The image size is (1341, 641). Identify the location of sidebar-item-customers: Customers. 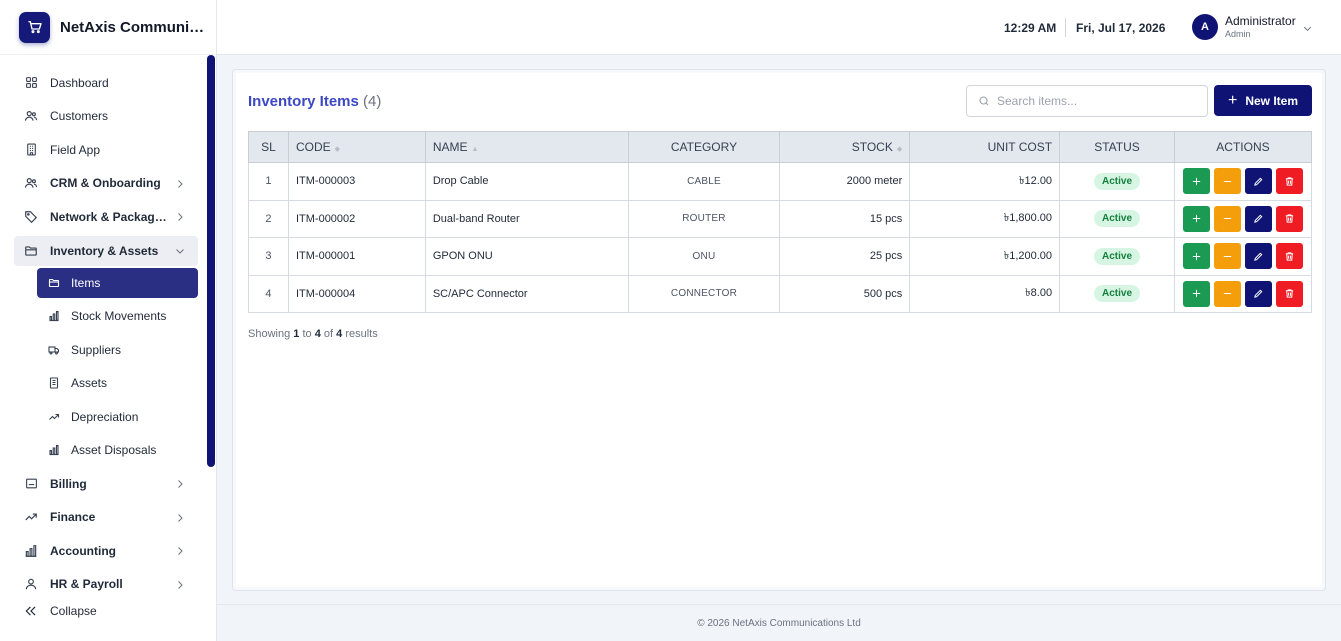
(103, 117).